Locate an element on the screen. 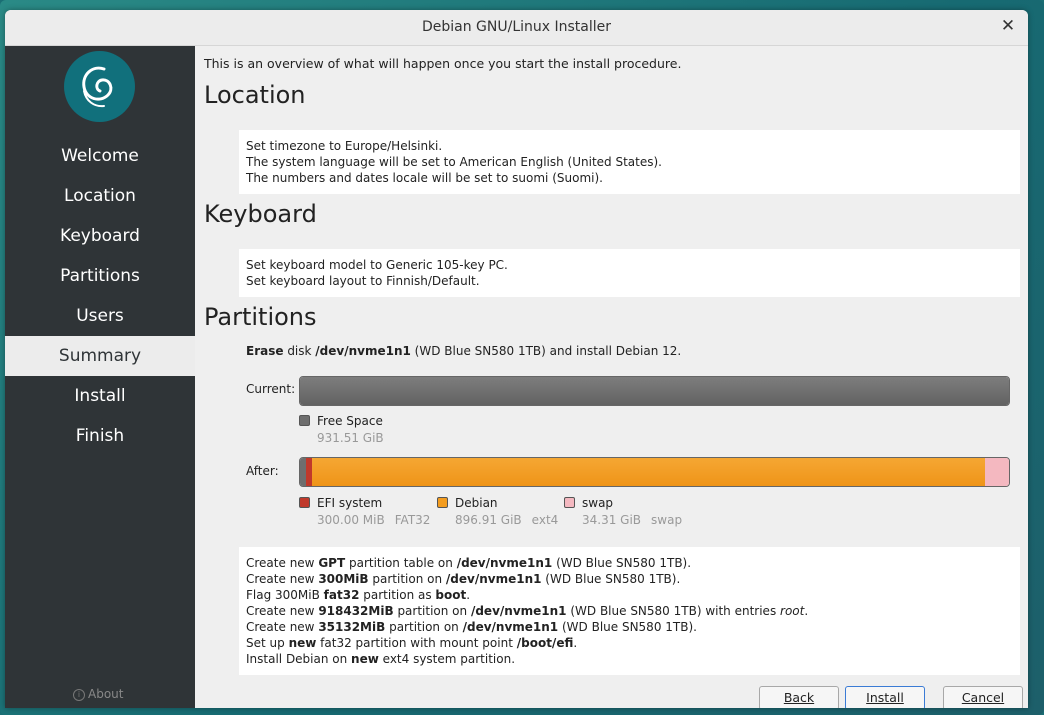 Image resolution: width=1044 pixels, height=715 pixels. swap-segment is located at coordinates (997, 472).